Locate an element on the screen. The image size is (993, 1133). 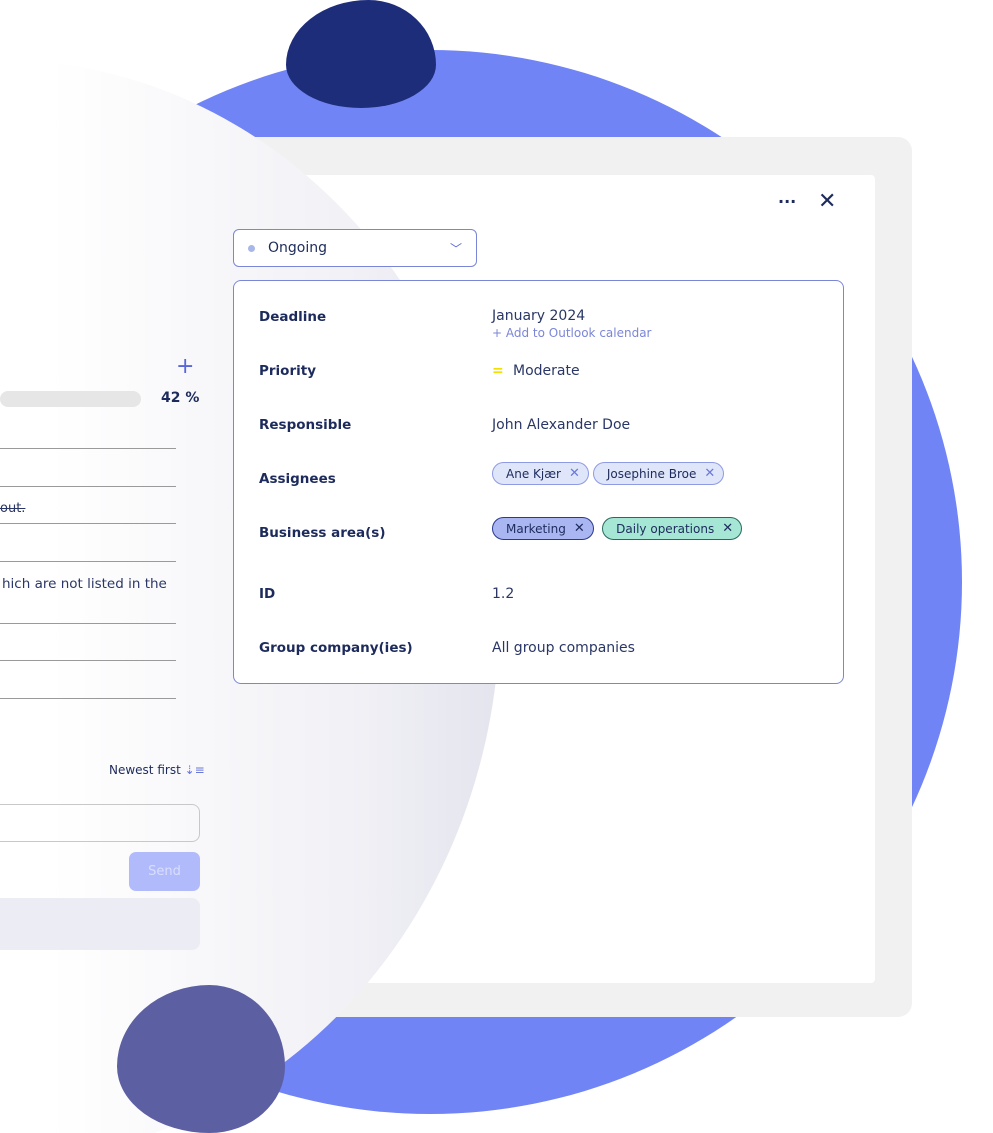
detail-label: Responsible is located at coordinates (305, 425).